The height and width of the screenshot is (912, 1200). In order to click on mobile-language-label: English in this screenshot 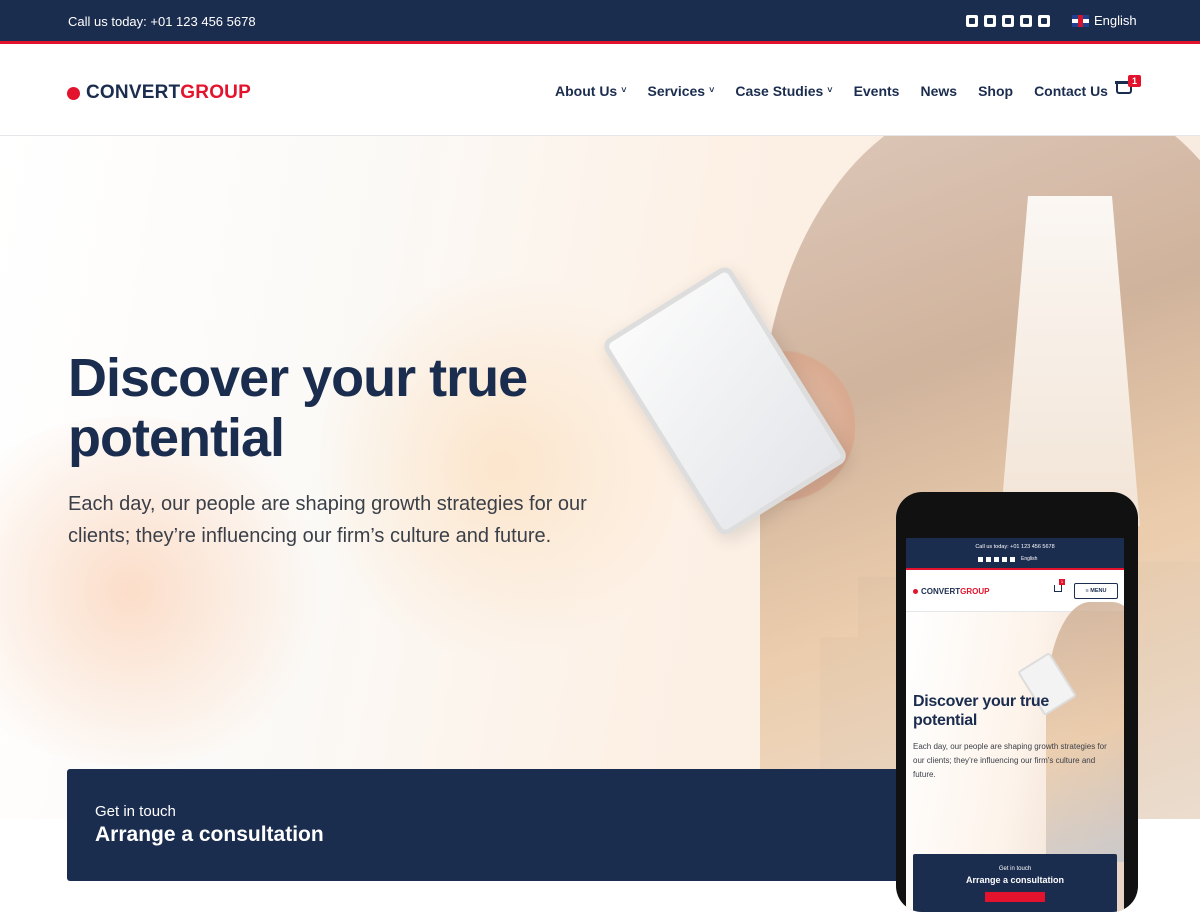, I will do `click(1029, 559)`.